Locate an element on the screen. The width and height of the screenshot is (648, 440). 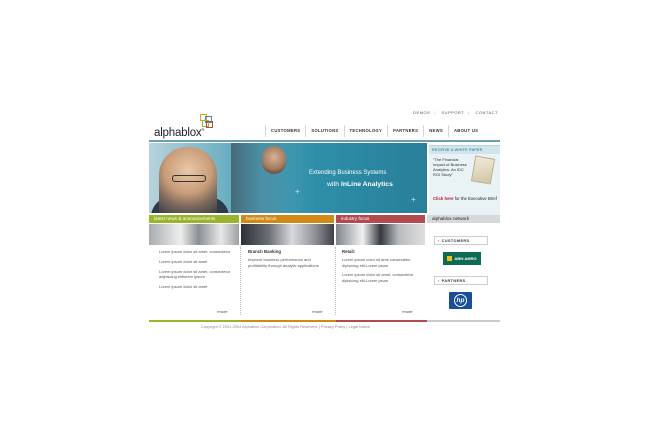
white-paper-link: Click here for the Executive Brief is located at coordinates (465, 198).